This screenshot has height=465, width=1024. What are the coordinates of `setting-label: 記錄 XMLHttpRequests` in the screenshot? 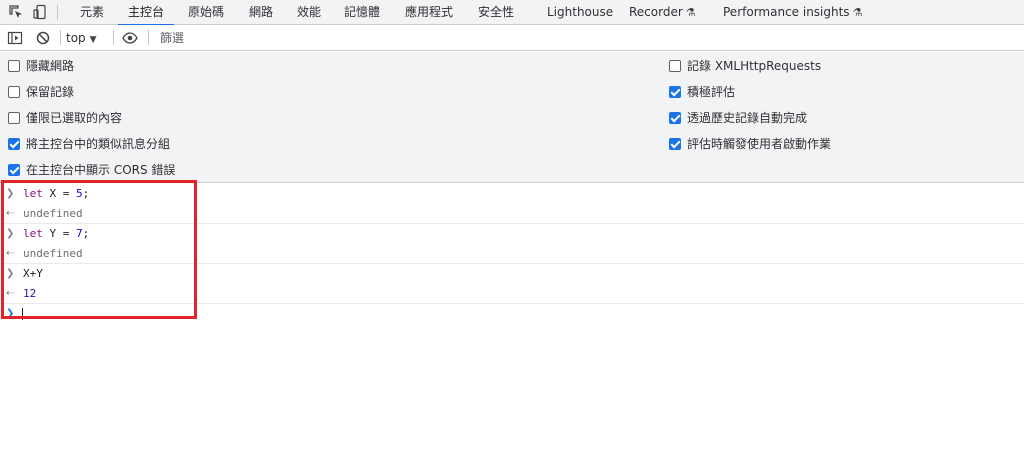 It's located at (754, 66).